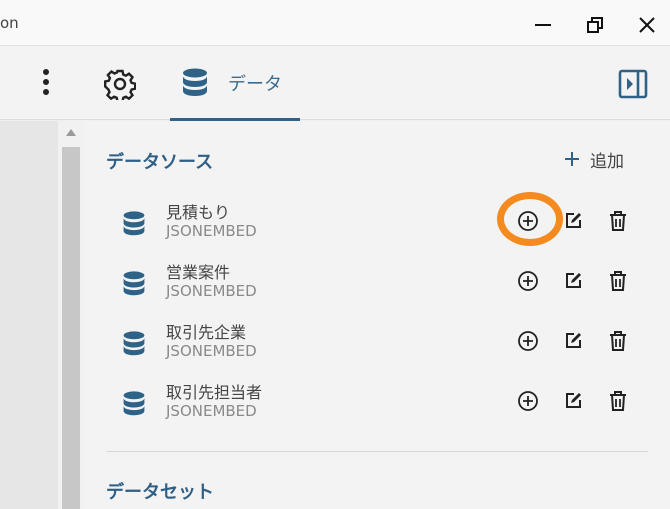 This screenshot has width=670, height=509. Describe the element at coordinates (377, 225) in the screenshot. I see `datasource-item: 見積もり JSONEMBED` at that location.